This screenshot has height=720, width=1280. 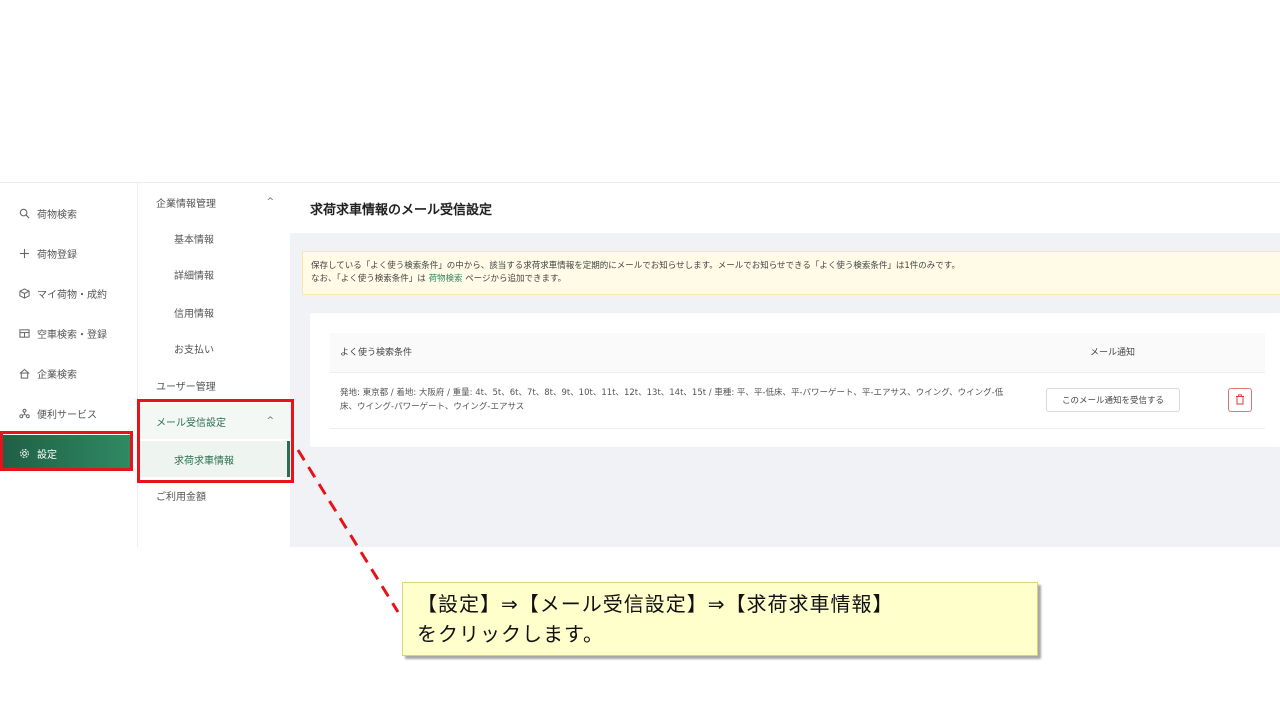 What do you see at coordinates (655, 604) in the screenshot?
I see `callout-line-1: 【設定】⇒【メール受信設定】⇒【求荷求車情報】` at bounding box center [655, 604].